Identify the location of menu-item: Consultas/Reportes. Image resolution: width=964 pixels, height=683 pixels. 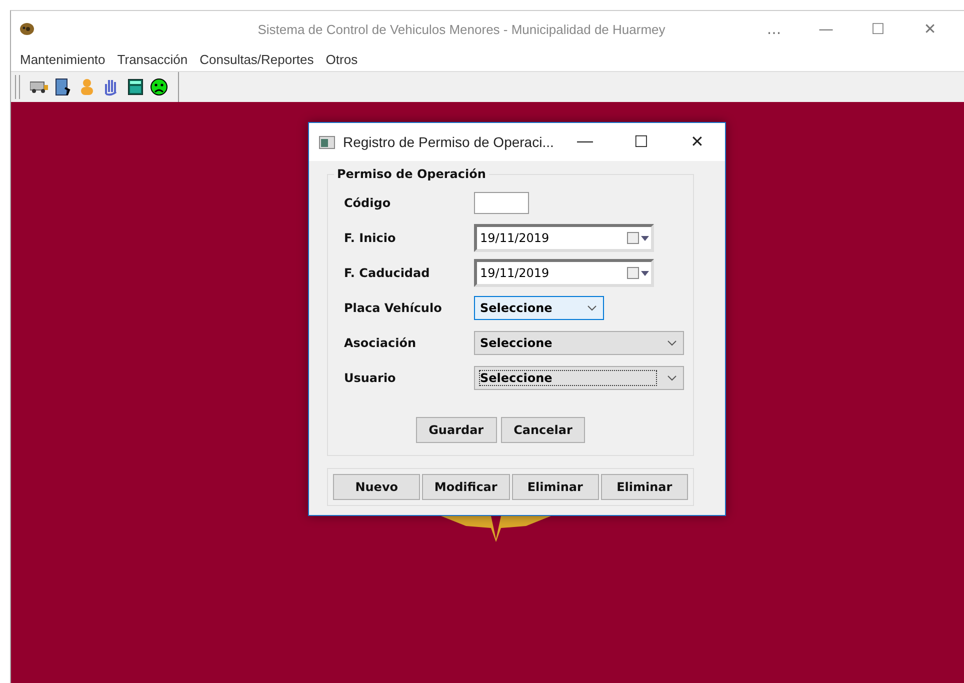
(257, 59).